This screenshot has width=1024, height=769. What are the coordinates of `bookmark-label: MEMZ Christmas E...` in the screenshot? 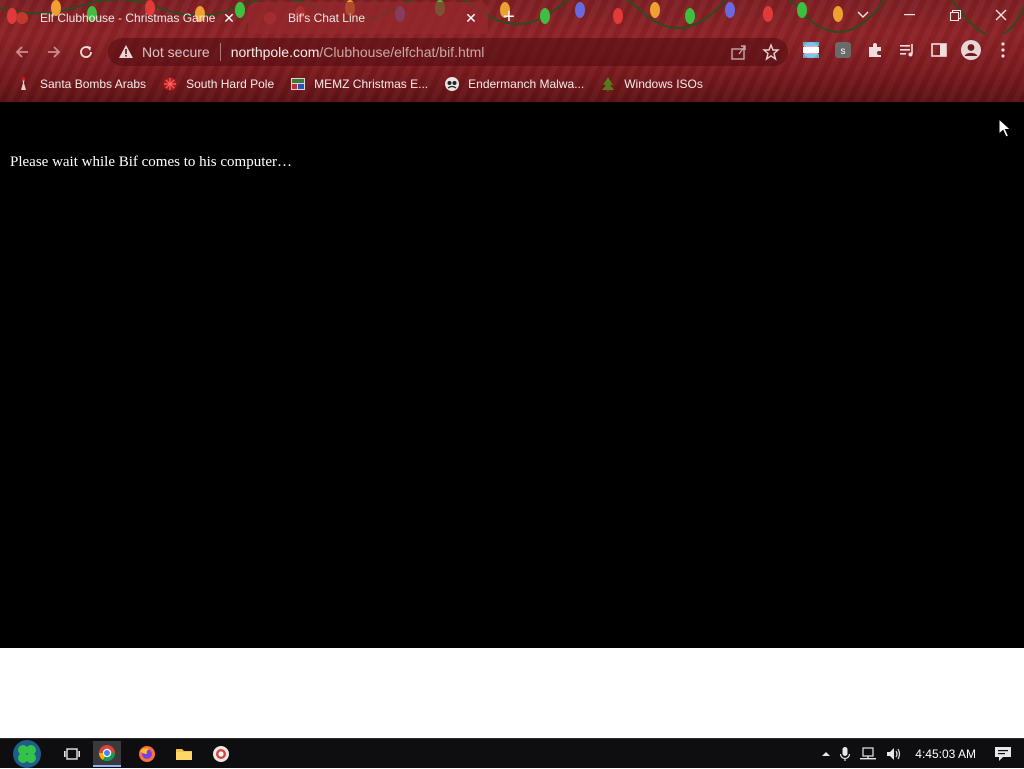 It's located at (371, 84).